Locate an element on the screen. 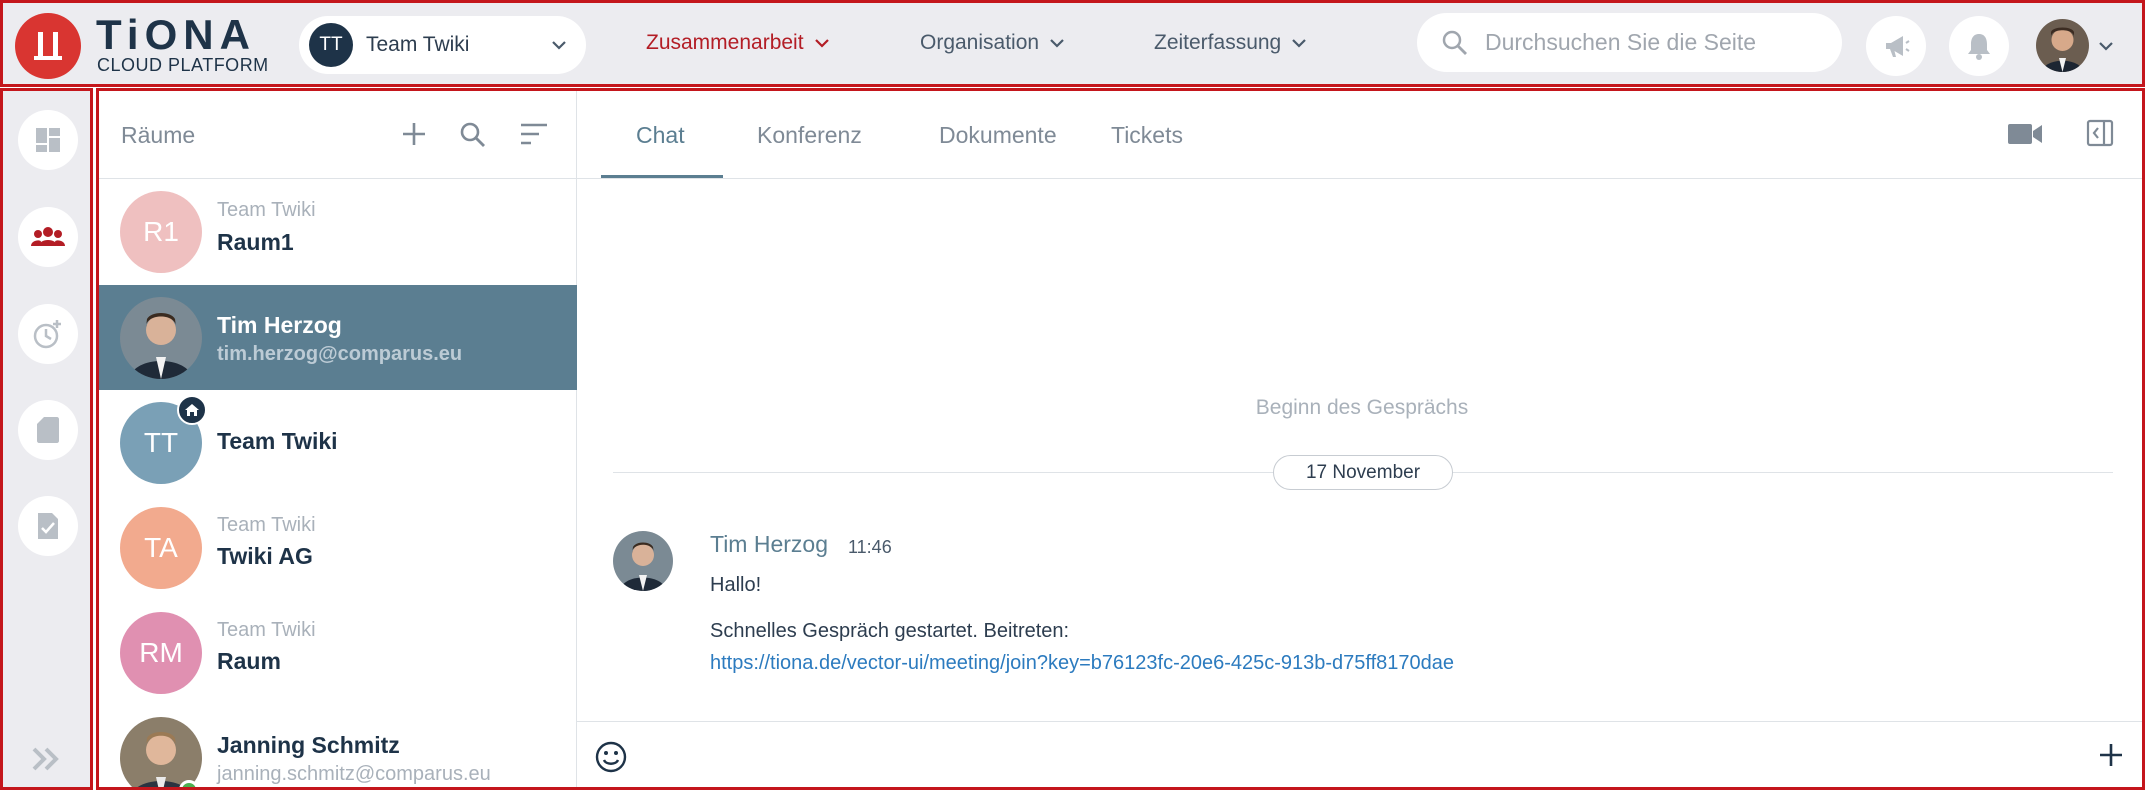  message-composer is located at coordinates (1359, 754).